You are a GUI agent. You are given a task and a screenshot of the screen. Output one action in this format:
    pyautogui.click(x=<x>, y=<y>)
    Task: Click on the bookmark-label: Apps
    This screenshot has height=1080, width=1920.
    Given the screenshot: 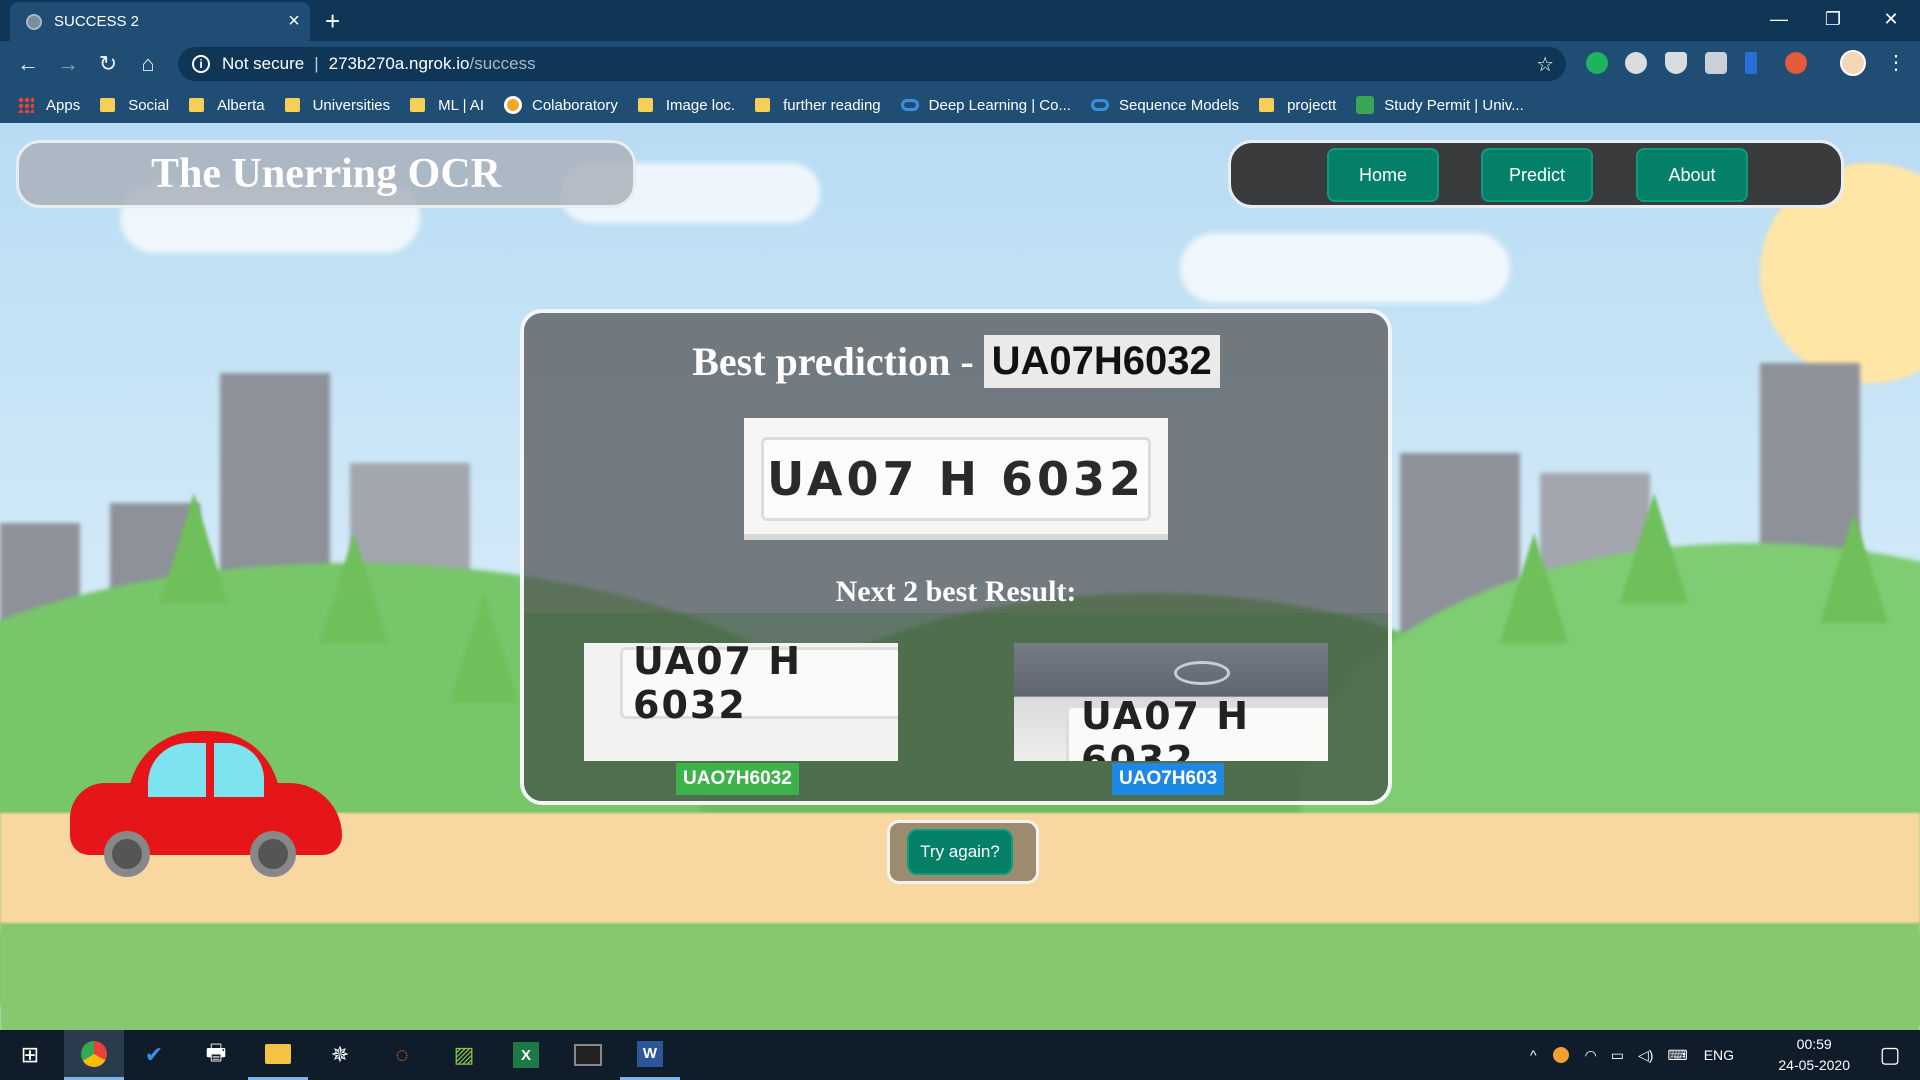 What is the action you would take?
    pyautogui.click(x=63, y=105)
    